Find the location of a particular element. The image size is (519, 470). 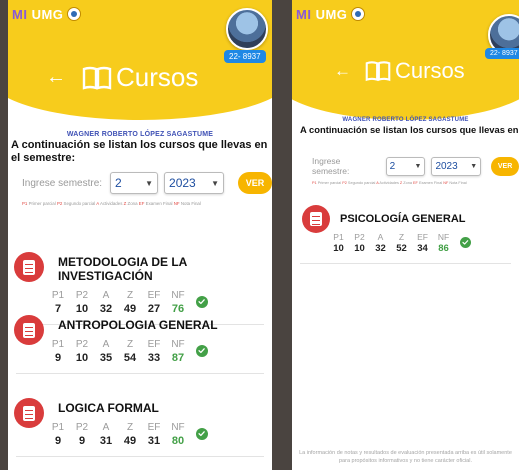

course-name: ANTROPOLOGIA GENERAL is located at coordinates (138, 325).